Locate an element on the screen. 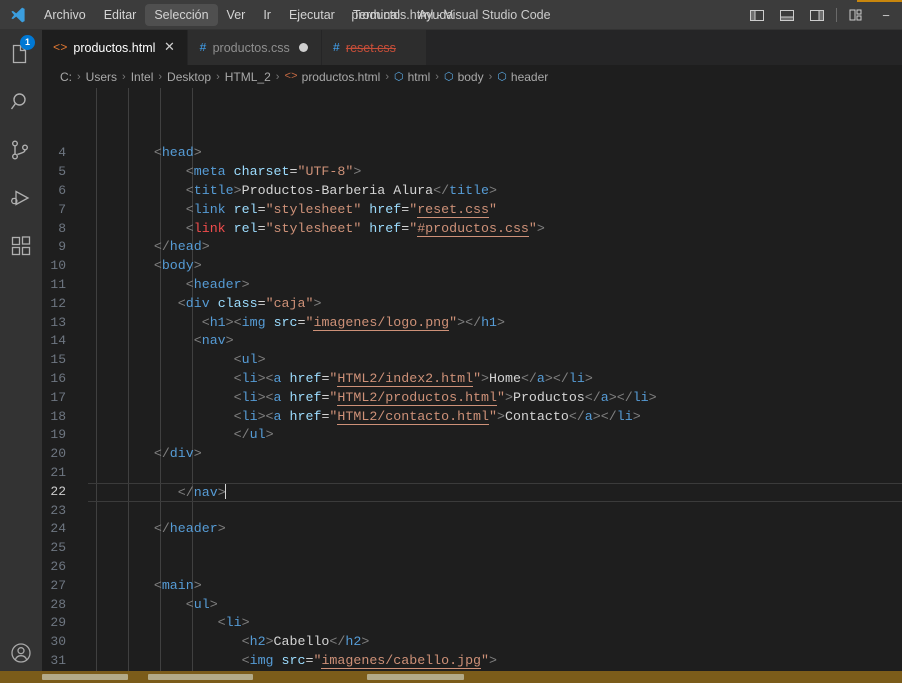 The height and width of the screenshot is (683, 902). sidebar-item-extensions is located at coordinates (21, 246).